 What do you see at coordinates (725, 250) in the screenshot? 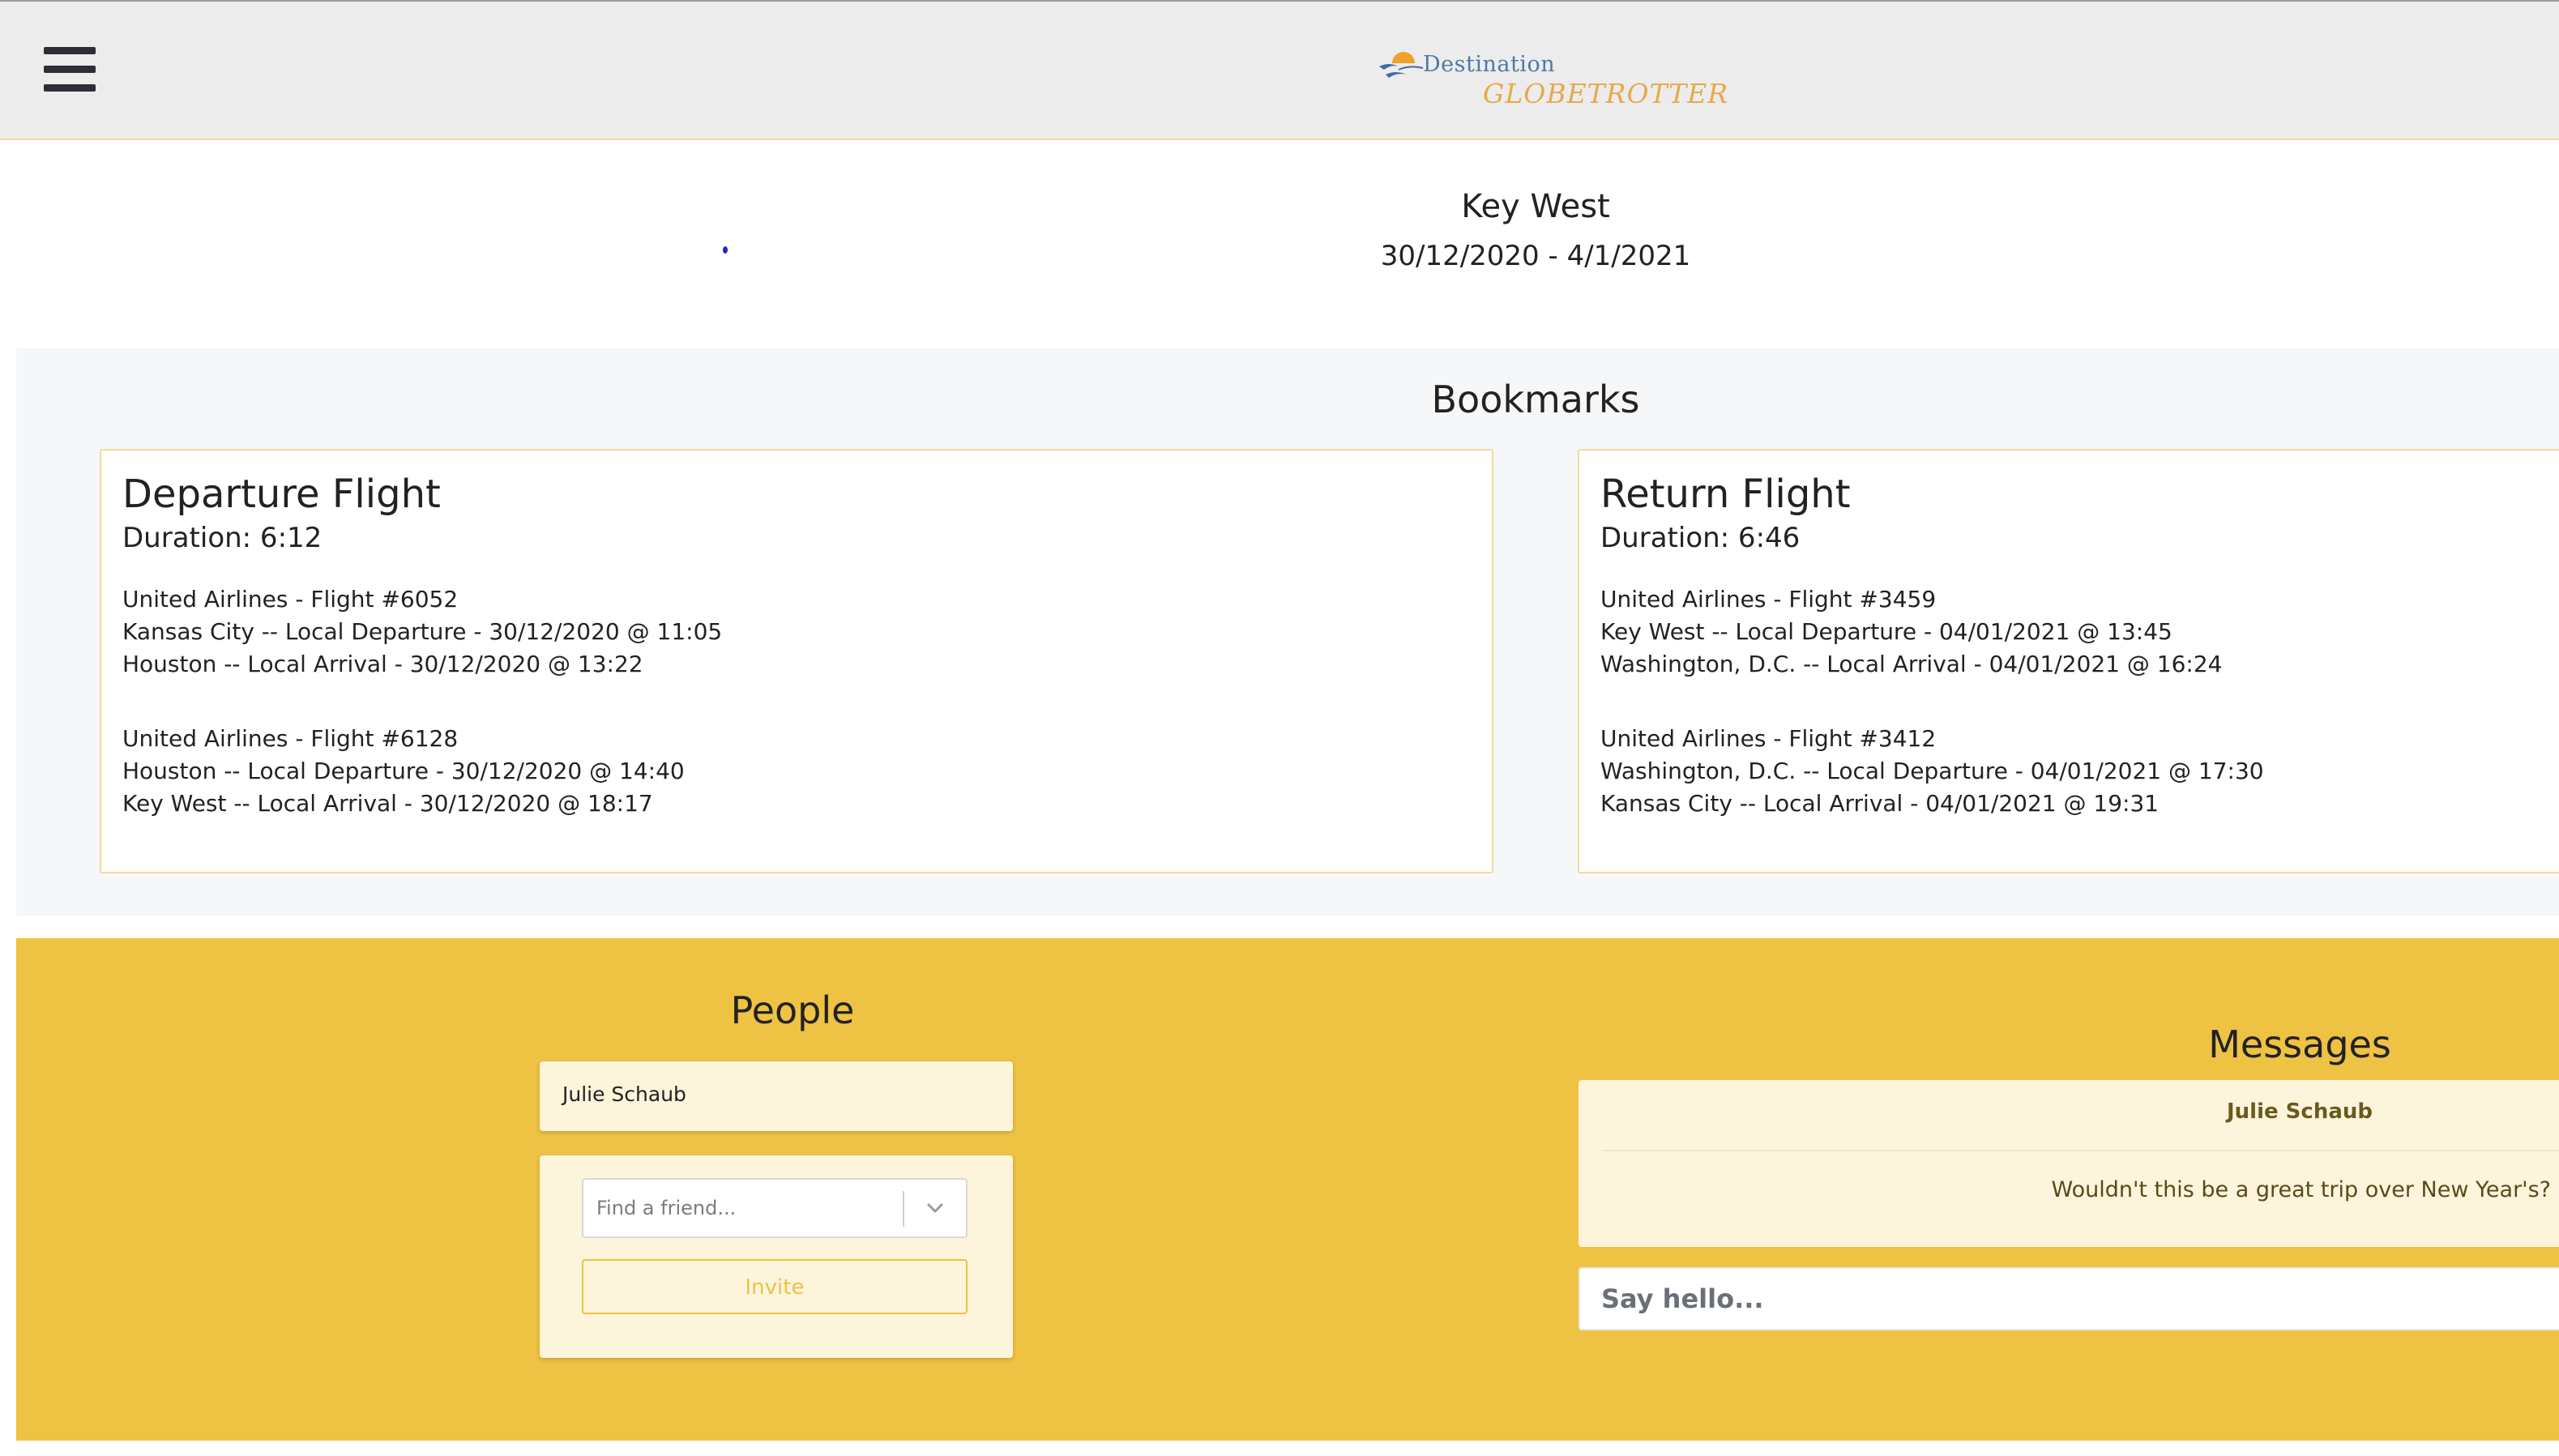
I see `loading-spinner-icon` at bounding box center [725, 250].